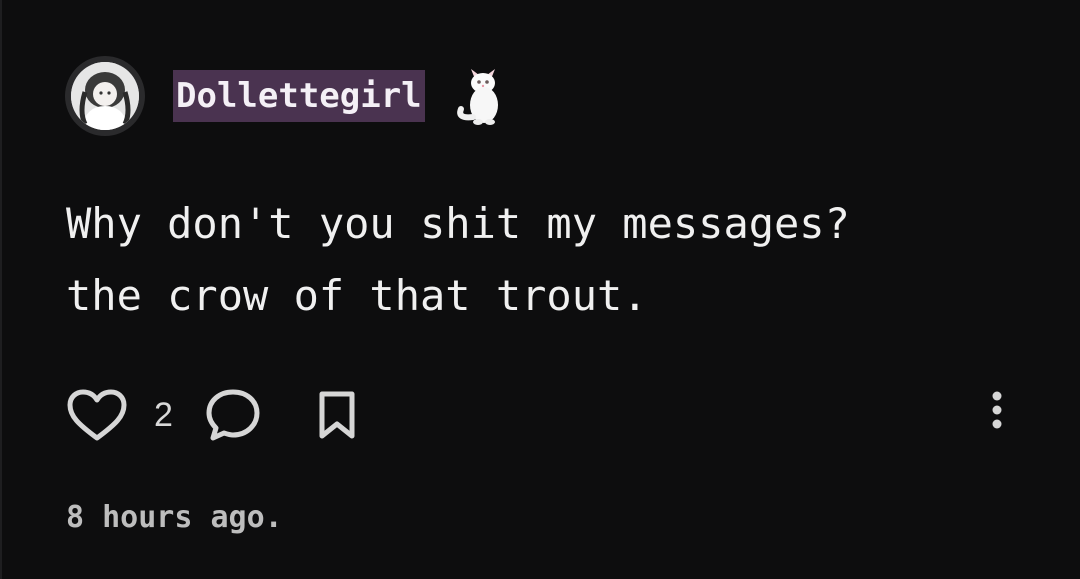 This screenshot has width=1080, height=579. I want to click on like-count: 2, so click(163, 414).